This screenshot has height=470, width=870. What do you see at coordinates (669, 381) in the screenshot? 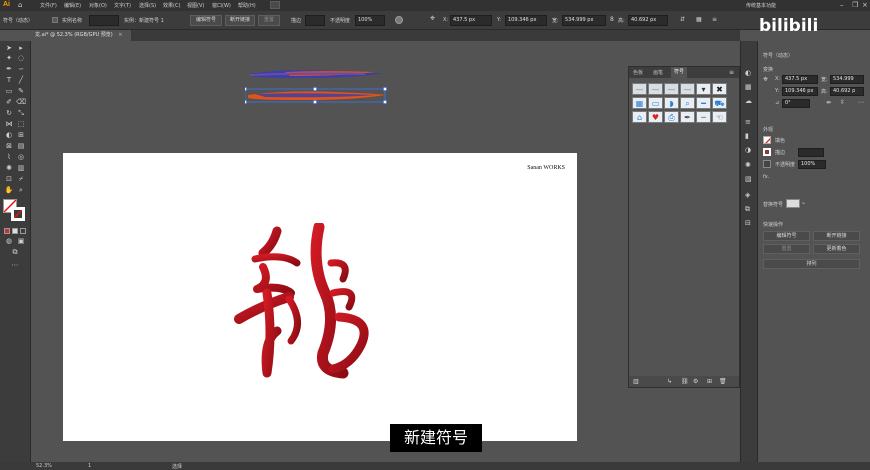
I see `place-symbol-icon: ↳` at bounding box center [669, 381].